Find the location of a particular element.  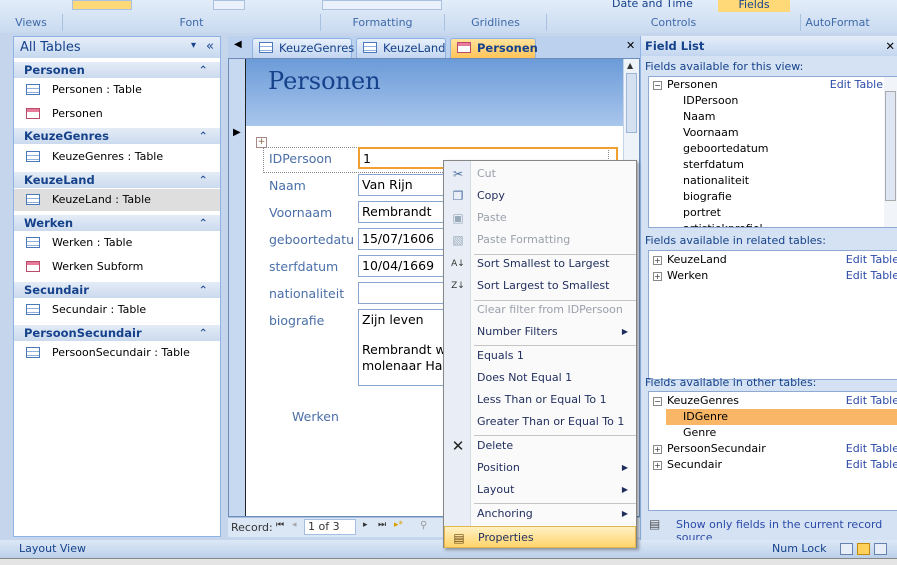

record-selector: ▶ is located at coordinates (237, 287).